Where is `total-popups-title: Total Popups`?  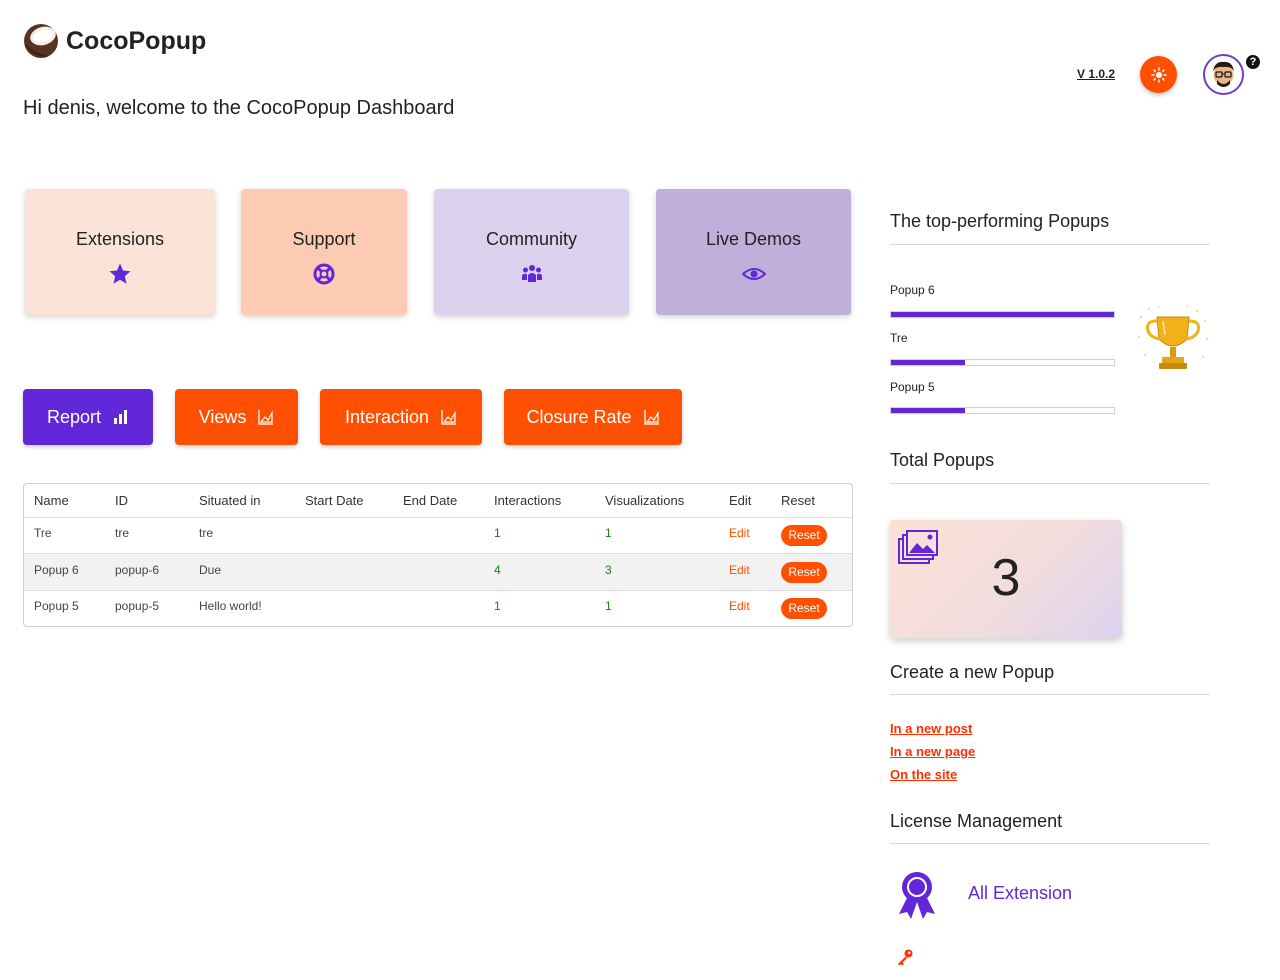
total-popups-title: Total Popups is located at coordinates (942, 460).